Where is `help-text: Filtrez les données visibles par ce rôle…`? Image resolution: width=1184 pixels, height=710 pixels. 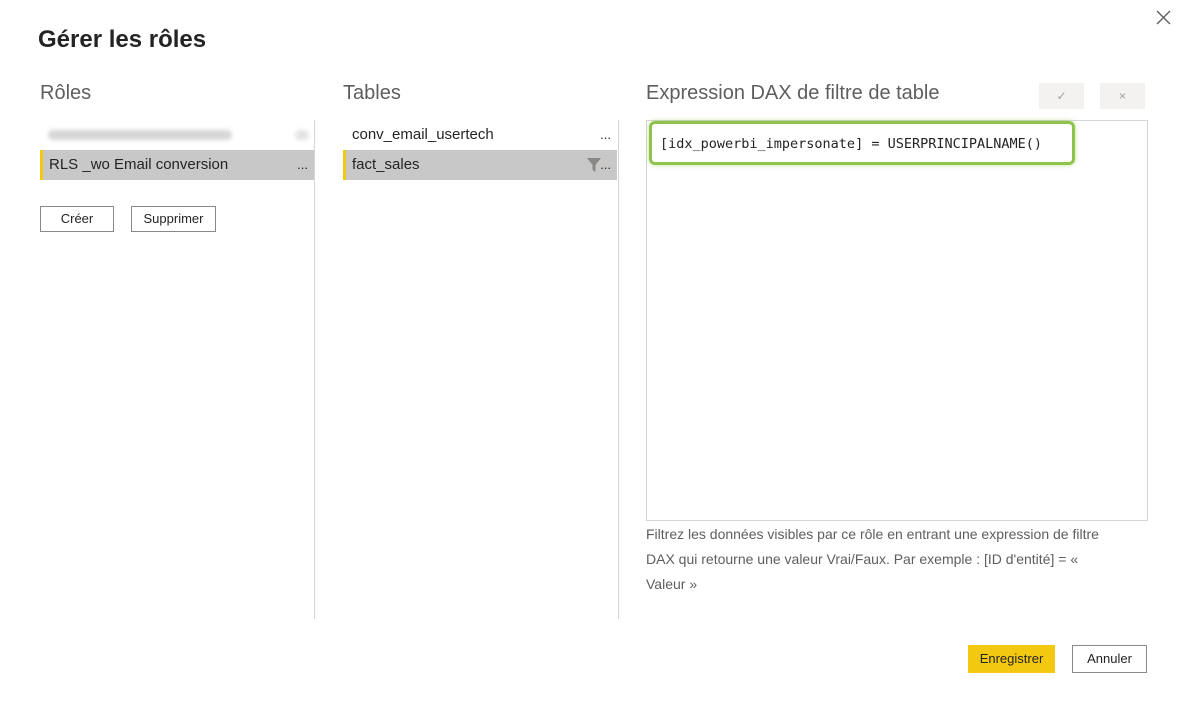 help-text: Filtrez les données visibles par ce rôle… is located at coordinates (872, 559).